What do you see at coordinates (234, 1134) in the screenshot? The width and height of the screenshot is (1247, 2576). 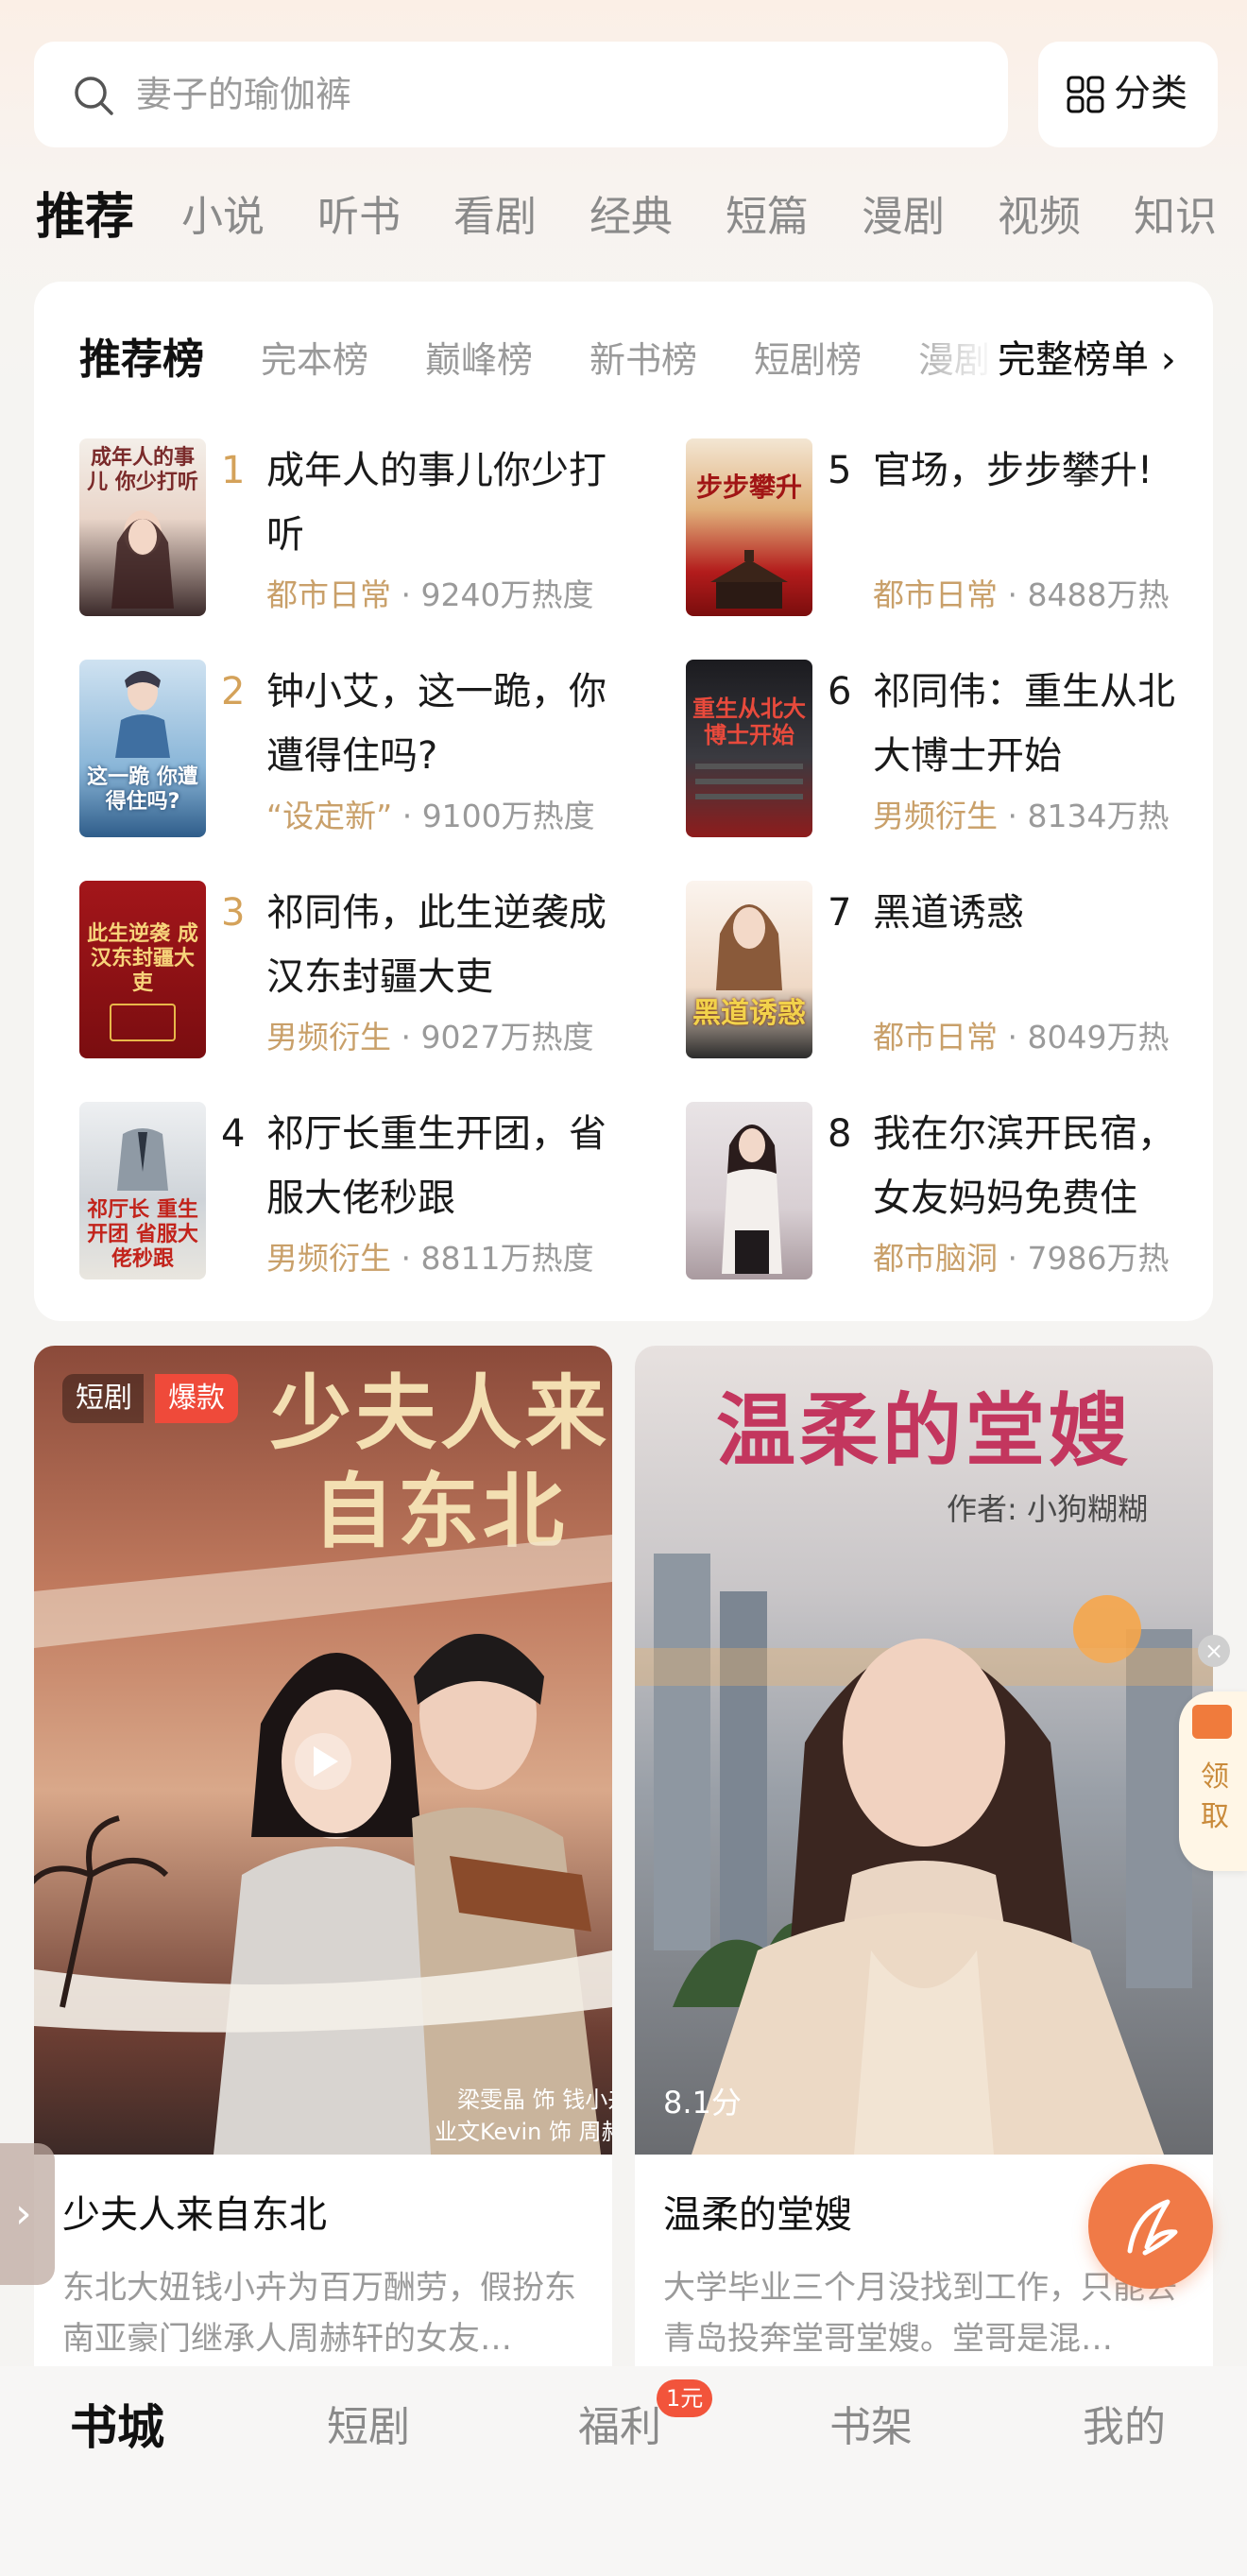 I see `rank-number: 4` at bounding box center [234, 1134].